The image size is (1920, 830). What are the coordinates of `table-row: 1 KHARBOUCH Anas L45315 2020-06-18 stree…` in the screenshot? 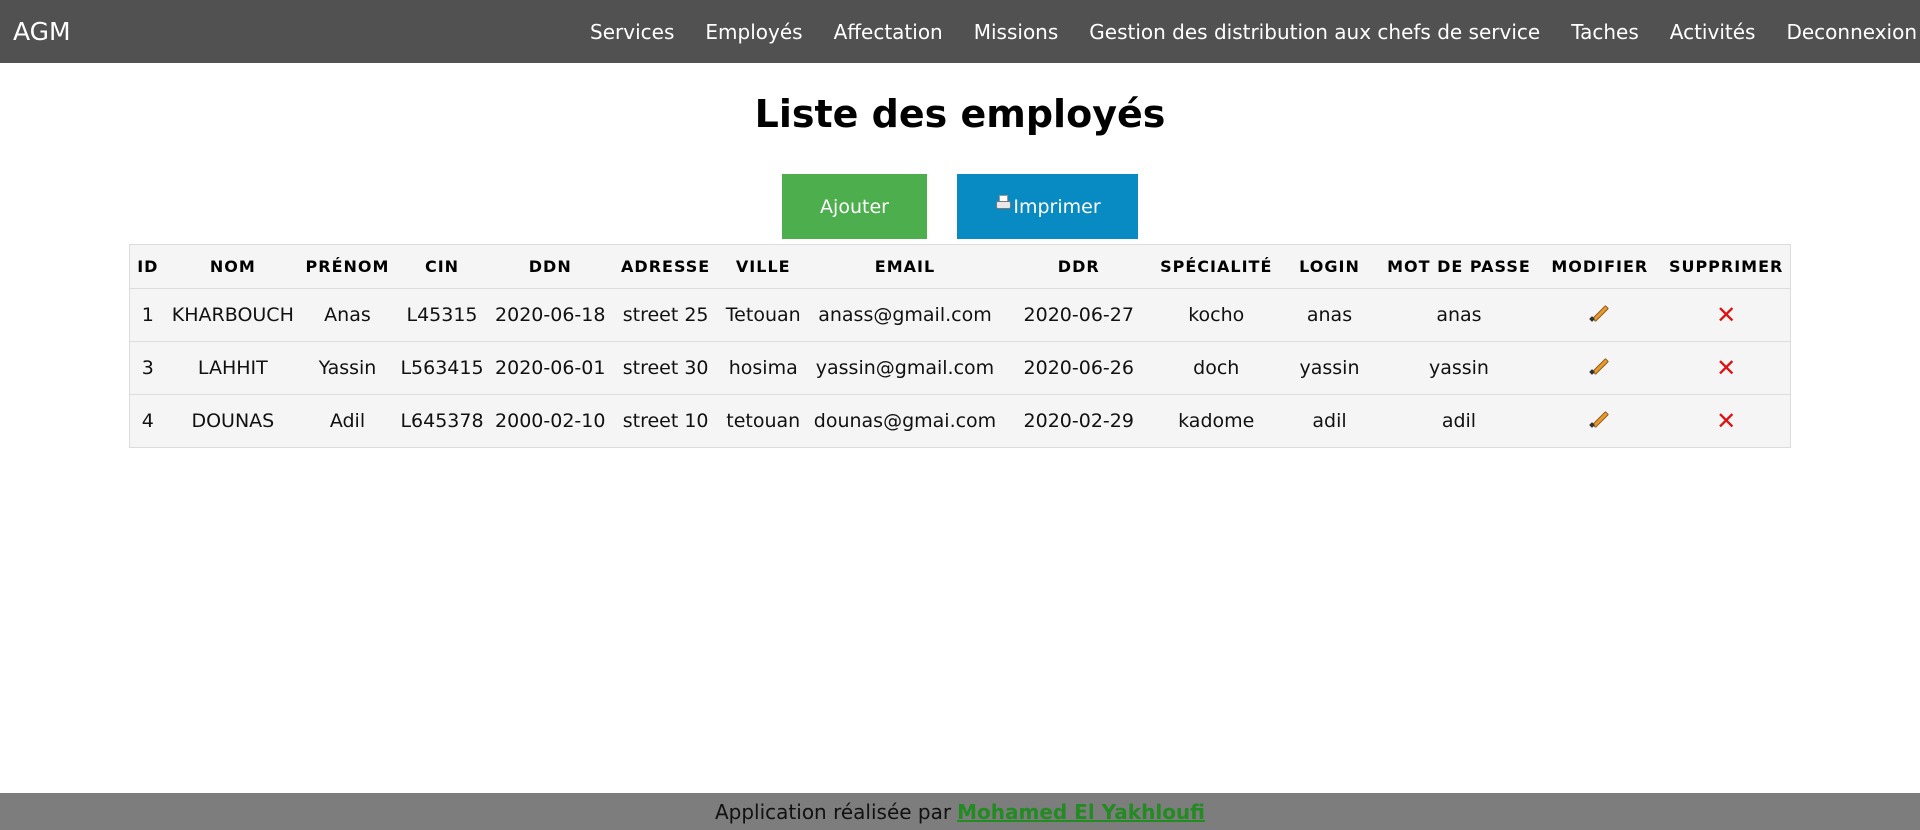 It's located at (960, 315).